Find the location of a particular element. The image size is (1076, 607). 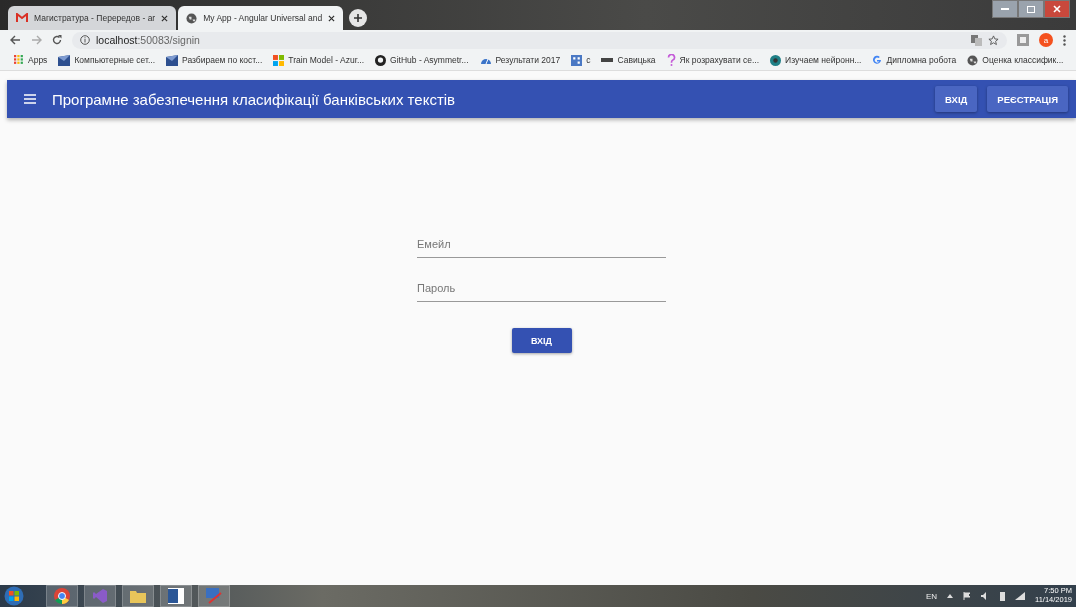

tray-arrow-icon is located at coordinates (950, 596).